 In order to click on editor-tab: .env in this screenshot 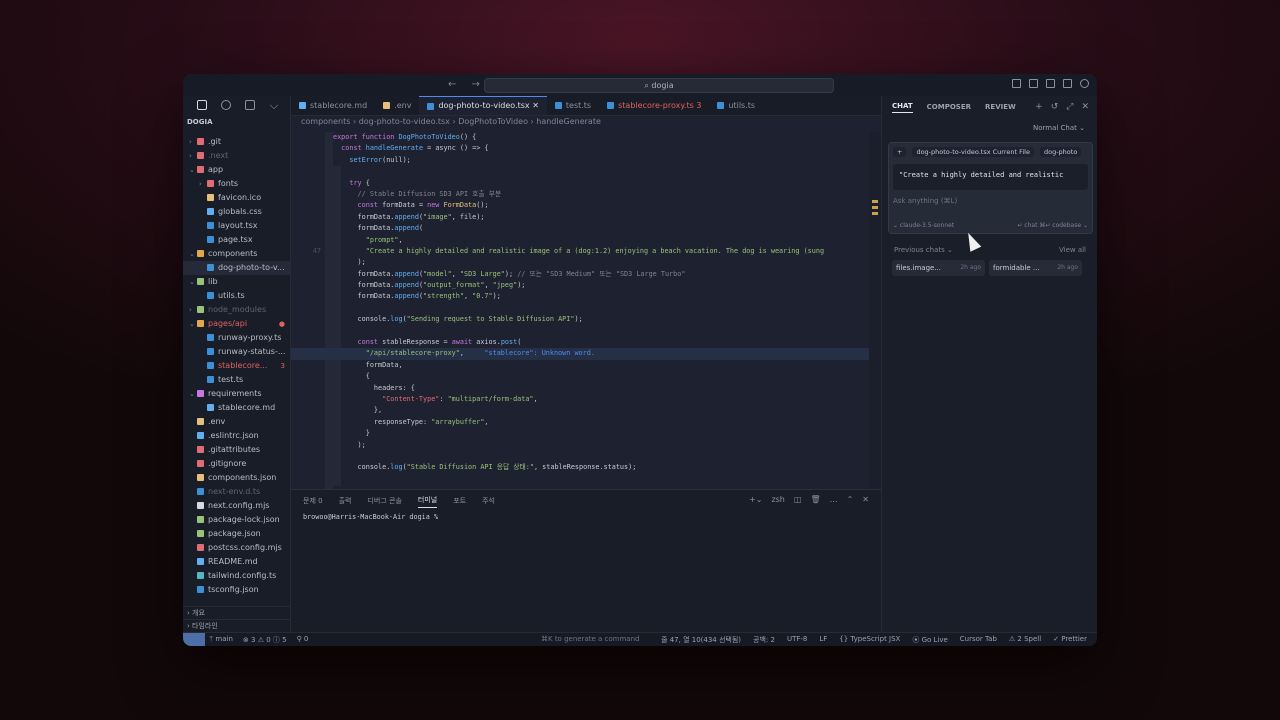, I will do `click(397, 105)`.